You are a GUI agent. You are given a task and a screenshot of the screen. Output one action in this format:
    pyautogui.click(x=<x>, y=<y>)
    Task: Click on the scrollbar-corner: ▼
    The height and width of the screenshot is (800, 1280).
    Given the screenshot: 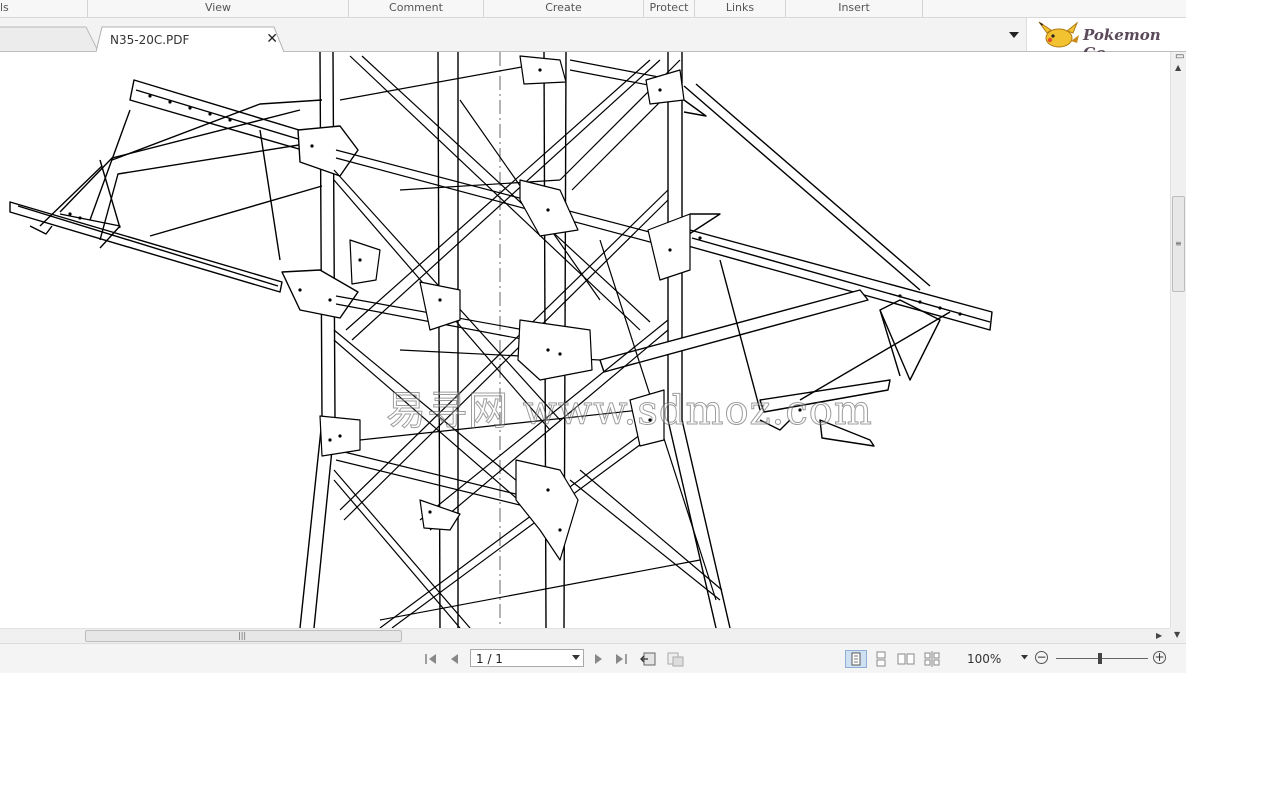 What is the action you would take?
    pyautogui.click(x=1178, y=635)
    